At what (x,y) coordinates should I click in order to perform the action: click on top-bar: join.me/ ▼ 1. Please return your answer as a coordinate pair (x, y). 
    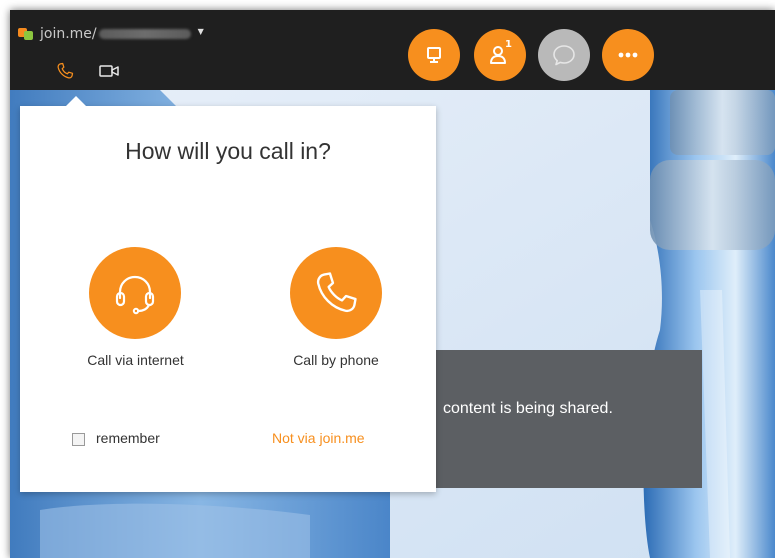
    Looking at the image, I should click on (392, 50).